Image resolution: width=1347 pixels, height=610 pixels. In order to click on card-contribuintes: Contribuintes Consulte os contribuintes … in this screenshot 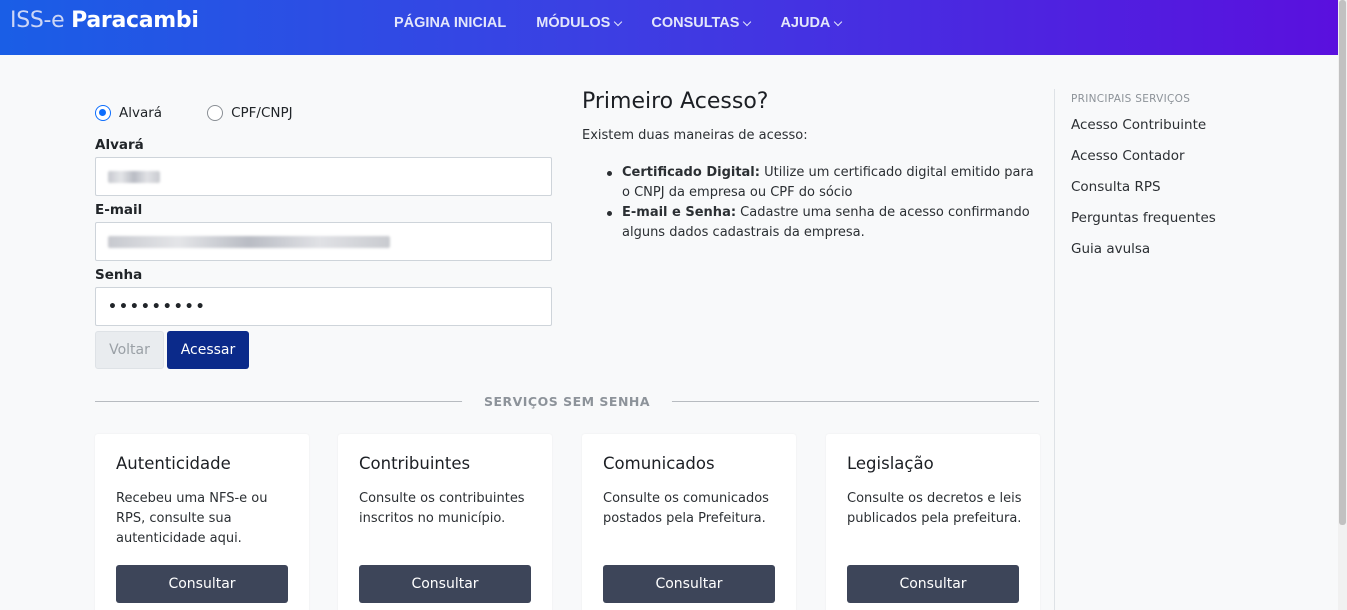, I will do `click(445, 522)`.